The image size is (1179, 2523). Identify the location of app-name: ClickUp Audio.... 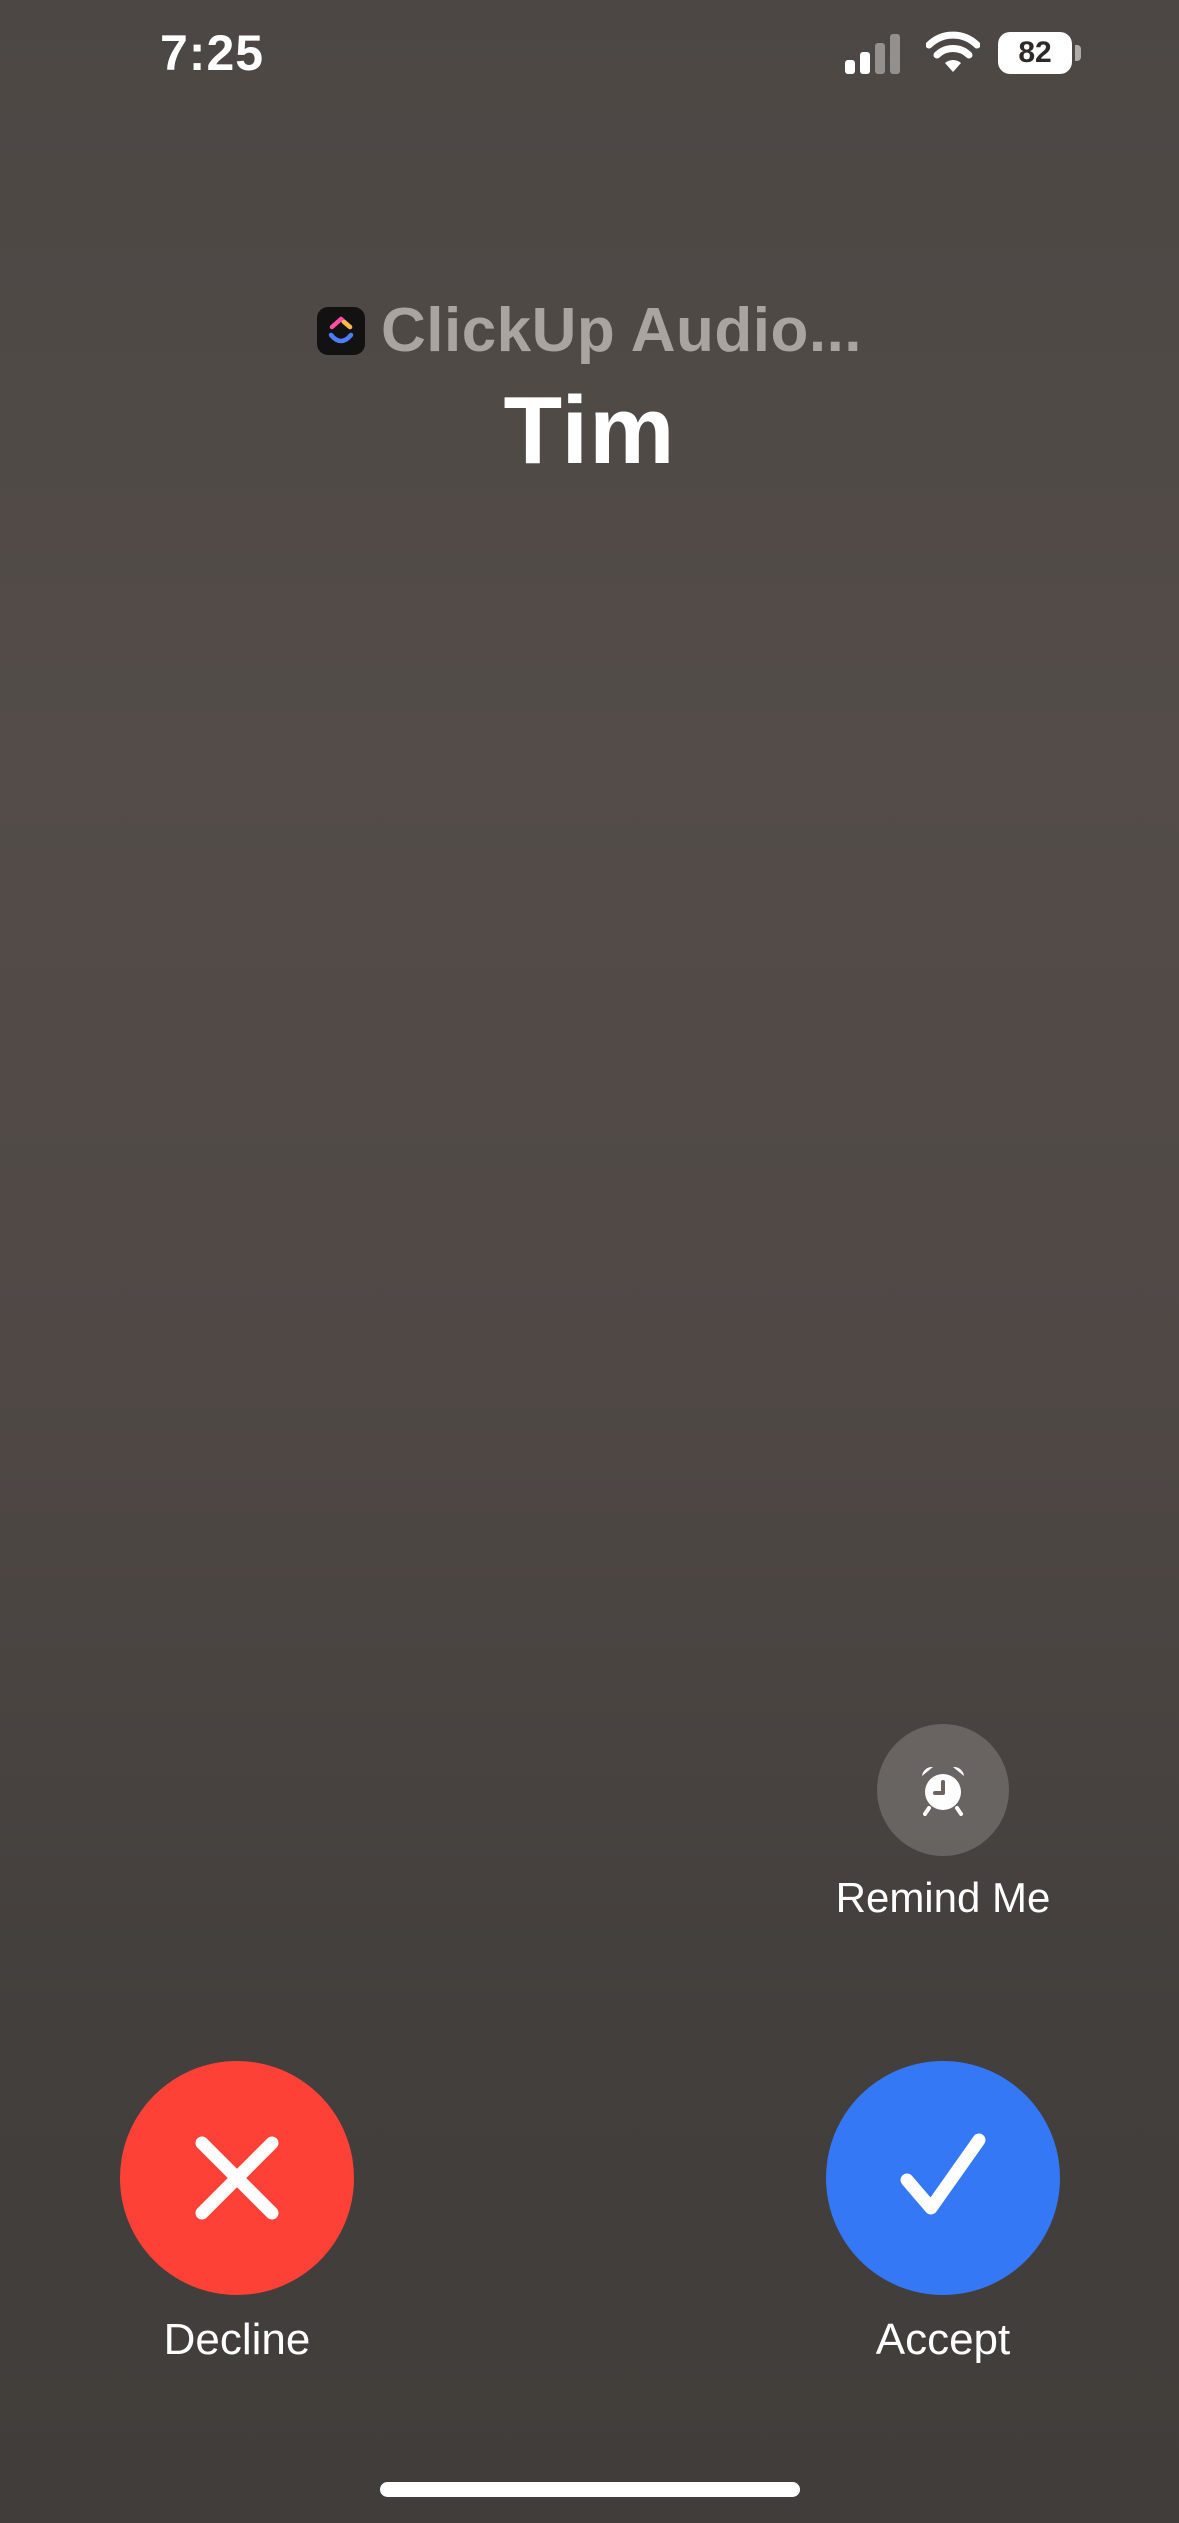
(621, 330).